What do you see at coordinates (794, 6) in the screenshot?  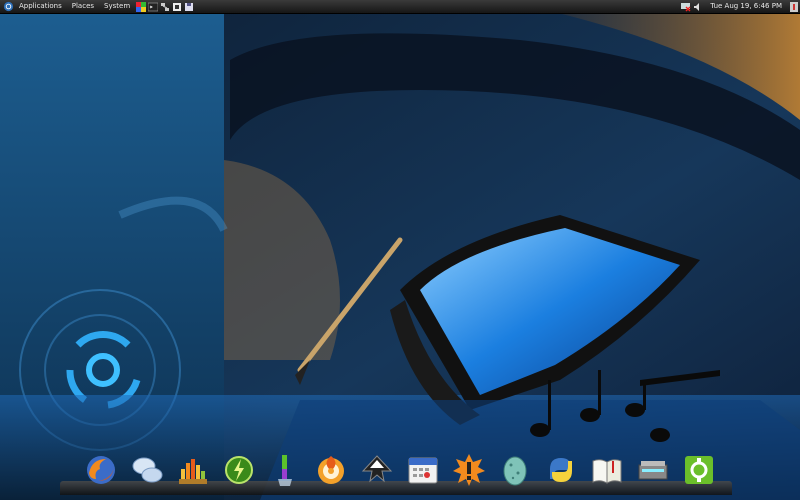 I see `shutdown-icon` at bounding box center [794, 6].